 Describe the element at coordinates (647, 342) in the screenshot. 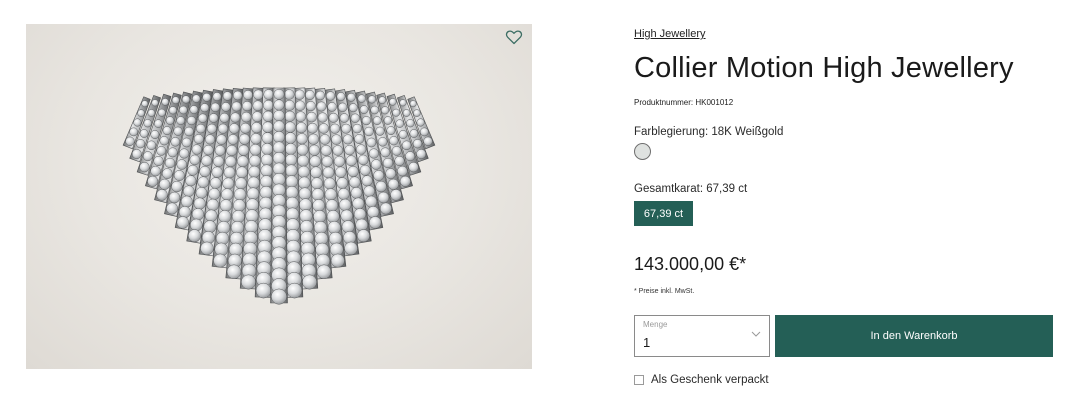

I see `quantity-value: 1` at that location.